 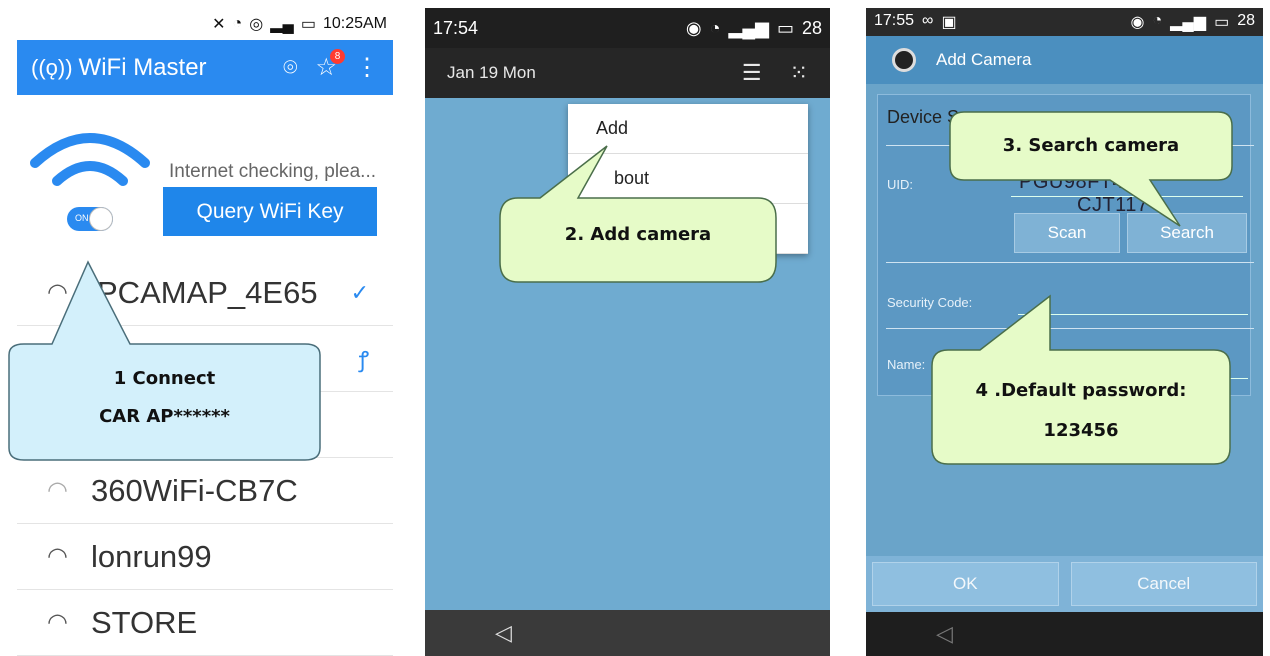 I want to click on infinity-icon: ∞, so click(x=928, y=20).